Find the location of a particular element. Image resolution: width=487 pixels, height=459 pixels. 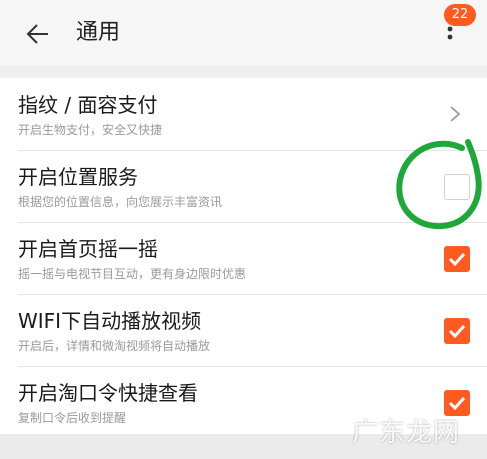

more-vertical-icon is located at coordinates (450, 33).